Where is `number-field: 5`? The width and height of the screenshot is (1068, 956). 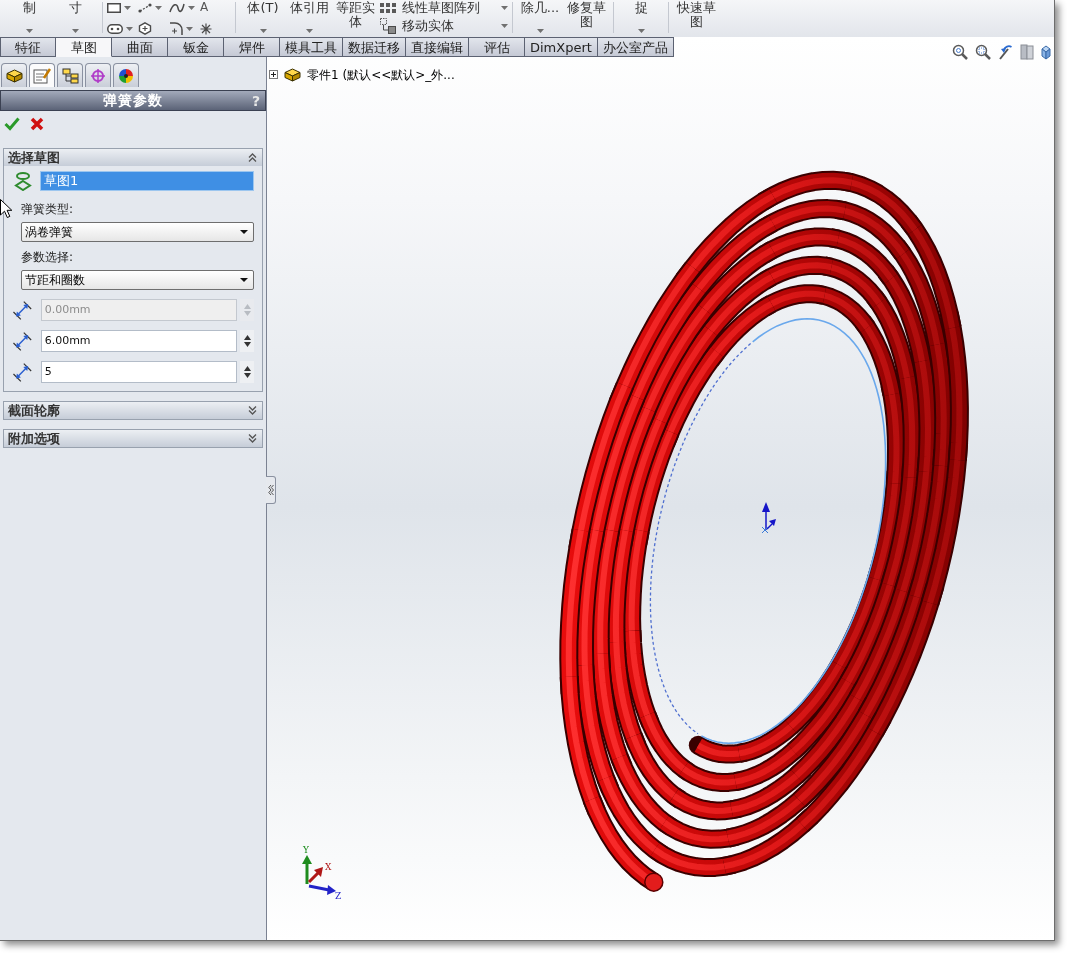 number-field: 5 is located at coordinates (139, 372).